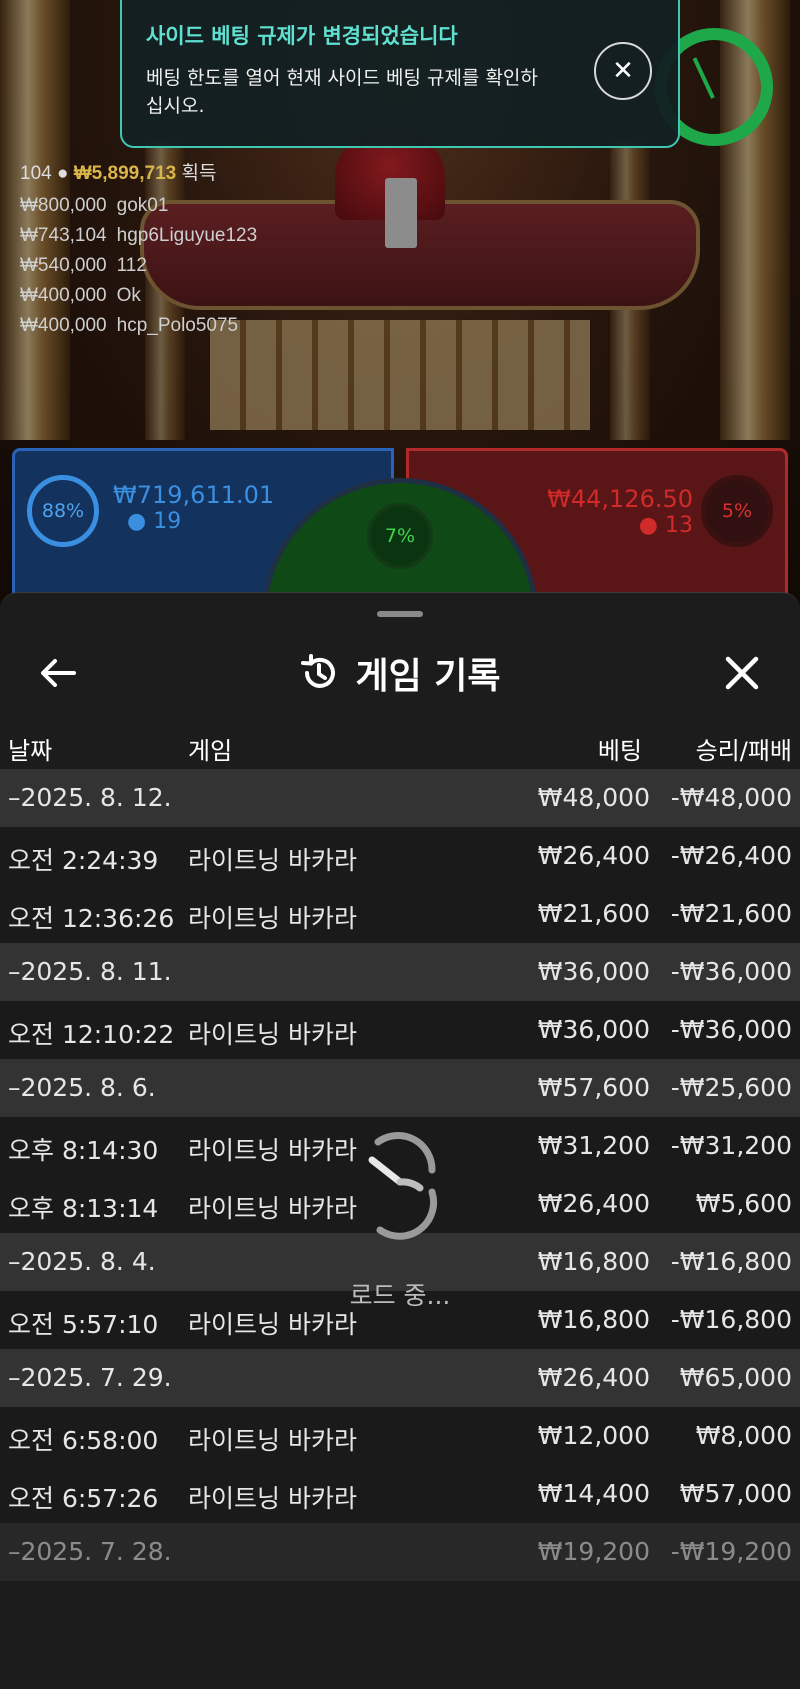 Image resolution: width=800 pixels, height=1689 pixels. Describe the element at coordinates (302, 36) in the screenshot. I see `notification-title: 사이드 베팅 규제가 변경되었습니다` at that location.